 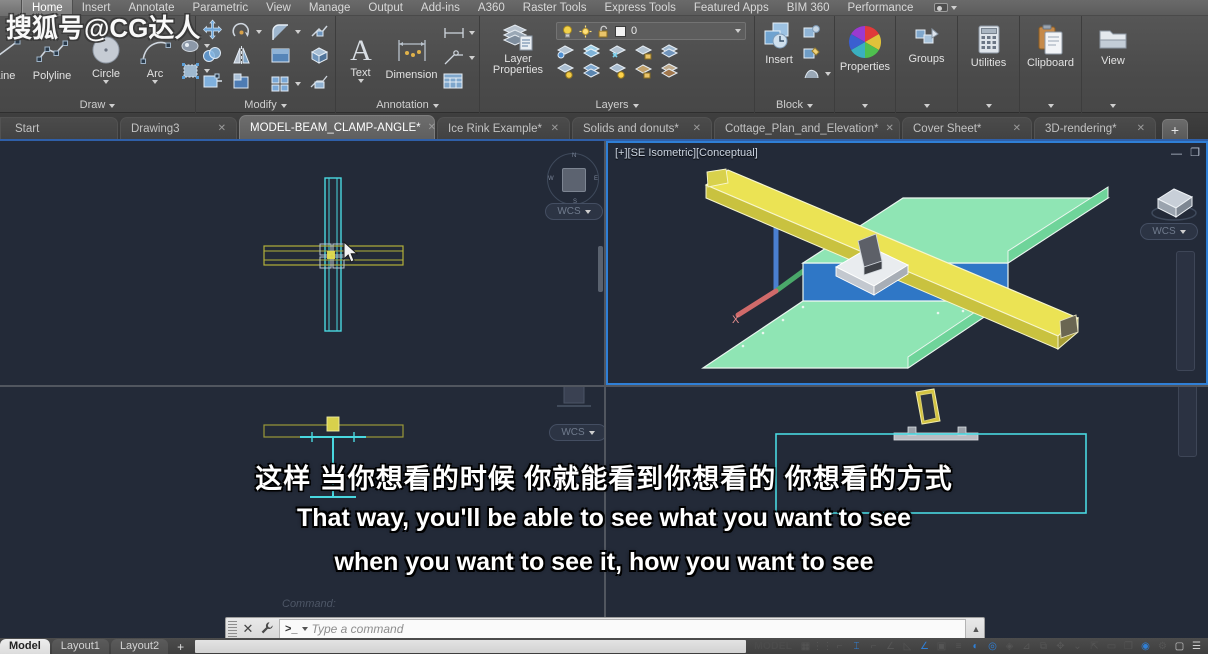 I want to click on ribbon-tab-output: Output, so click(x=385, y=8).